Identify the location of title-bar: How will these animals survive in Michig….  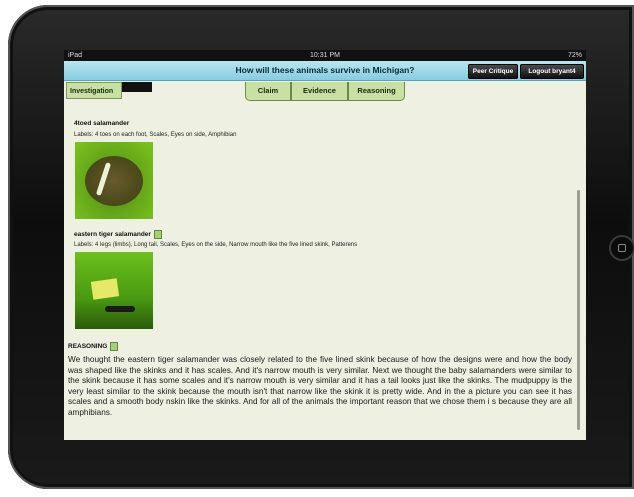
(325, 71).